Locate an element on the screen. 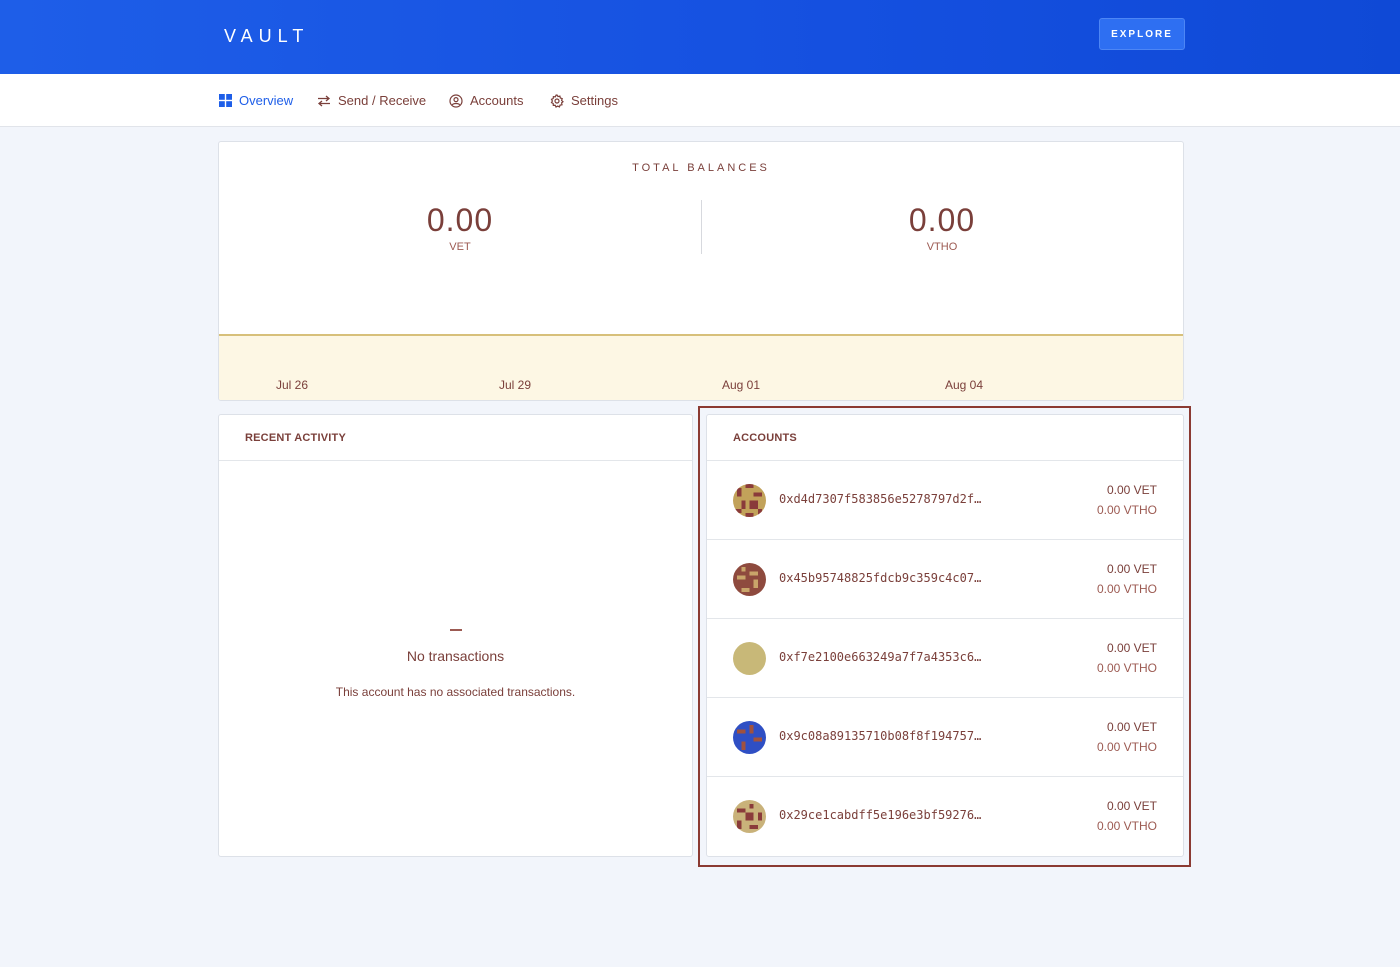 The image size is (1400, 967). tab-send-receive-label: Send / Receive is located at coordinates (382, 100).